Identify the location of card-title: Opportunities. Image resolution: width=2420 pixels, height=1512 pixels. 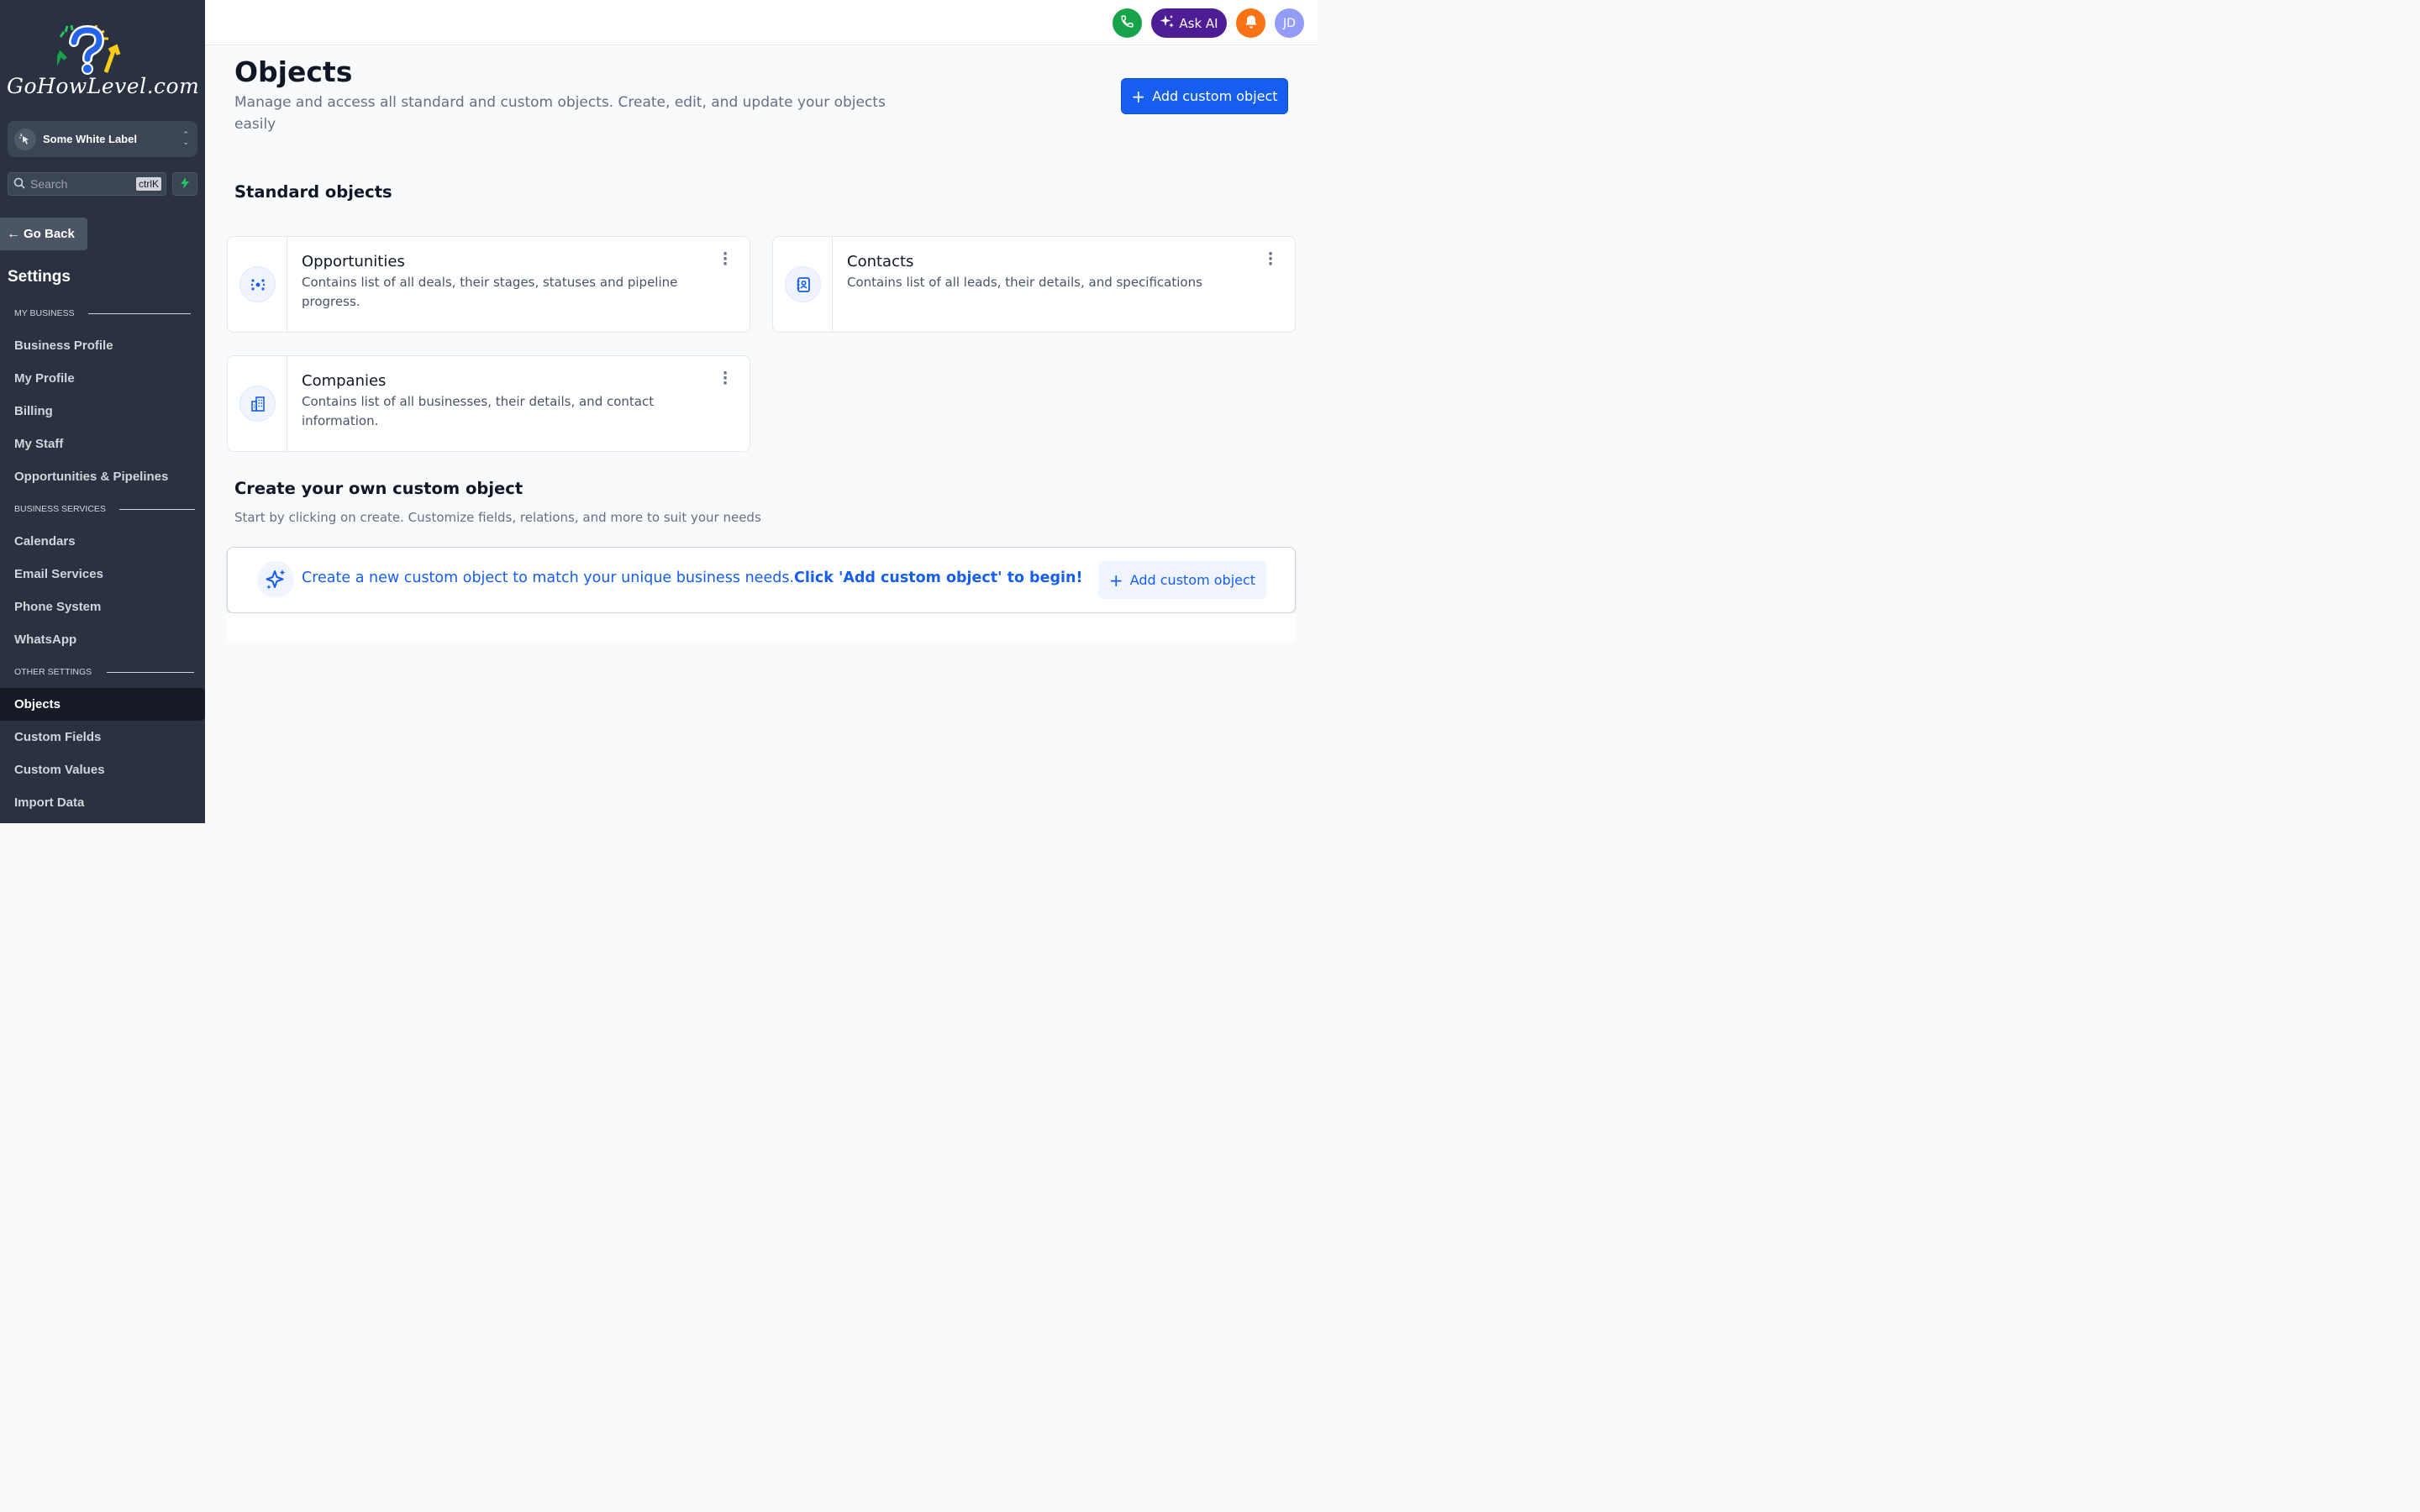
(353, 261).